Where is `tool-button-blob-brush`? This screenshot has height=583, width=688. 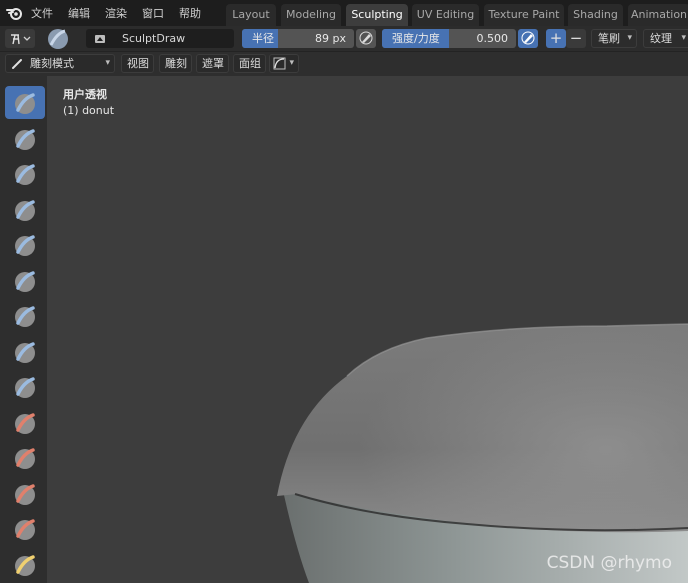 tool-button-blob-brush is located at coordinates (25, 351).